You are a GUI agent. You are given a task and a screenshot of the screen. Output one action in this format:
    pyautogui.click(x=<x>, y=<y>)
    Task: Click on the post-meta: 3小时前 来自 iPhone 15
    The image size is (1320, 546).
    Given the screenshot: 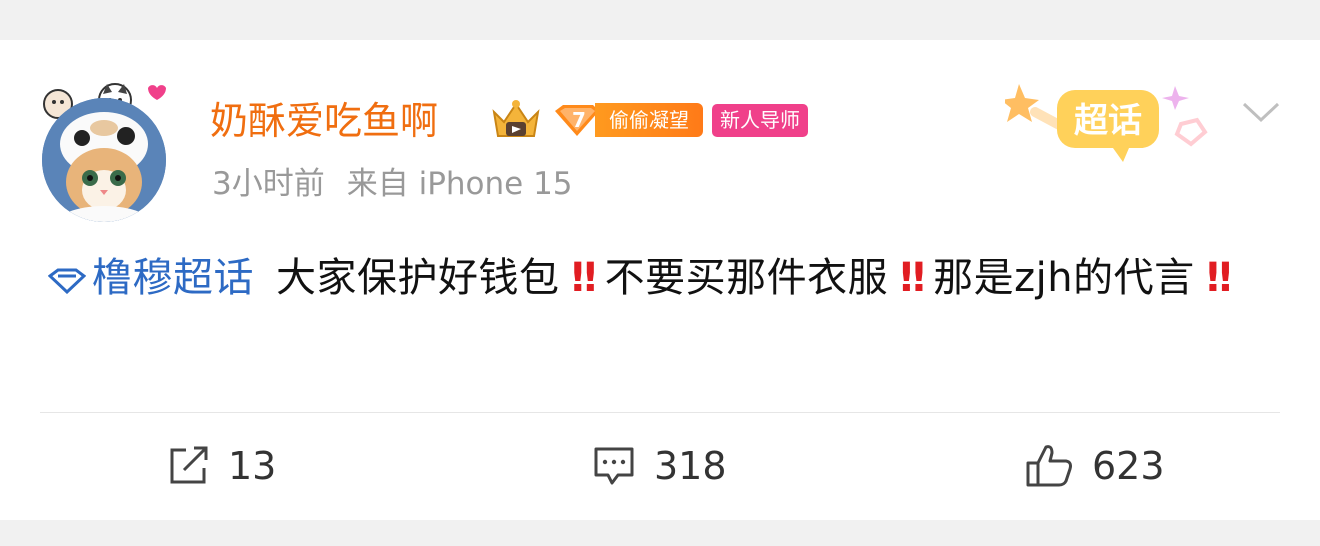 What is the action you would take?
    pyautogui.click(x=392, y=184)
    